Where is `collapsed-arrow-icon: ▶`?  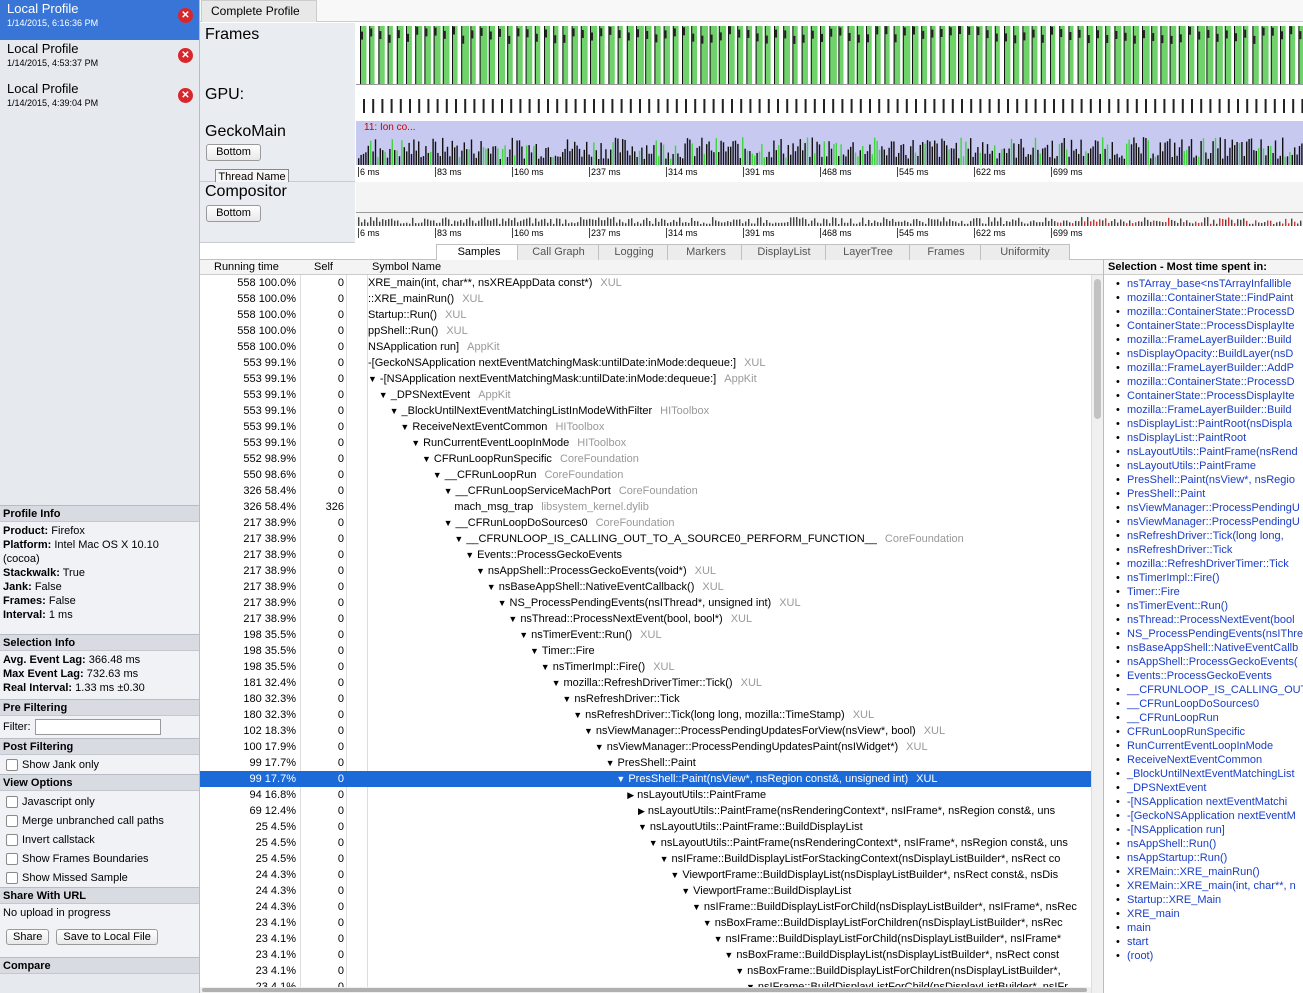 collapsed-arrow-icon: ▶ is located at coordinates (641, 811).